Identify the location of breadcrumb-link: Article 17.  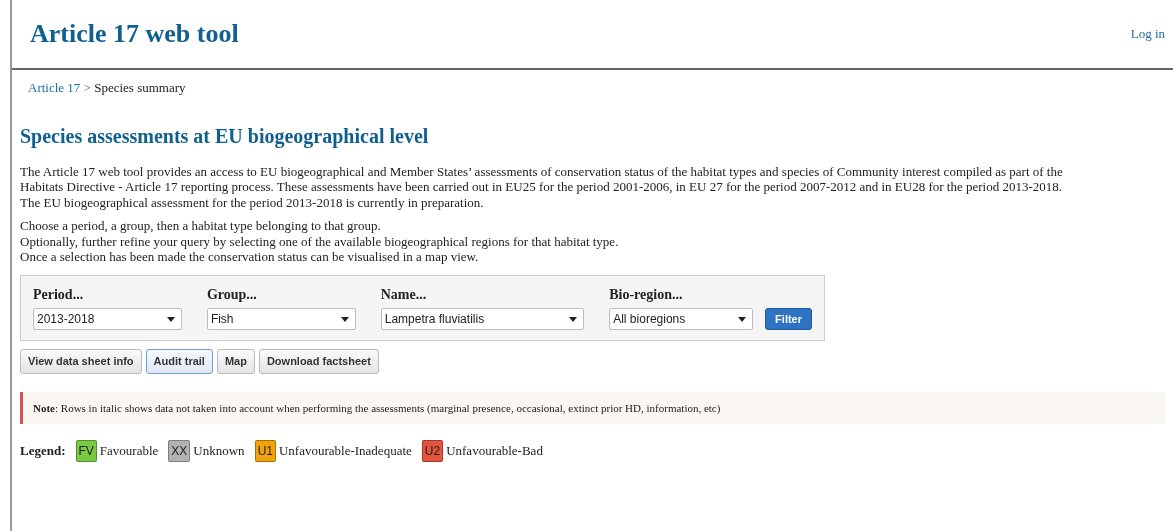
(54, 87).